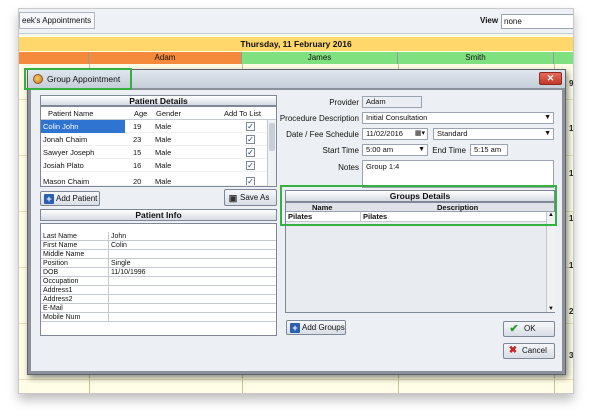  Describe the element at coordinates (476, 58) in the screenshot. I see `column-smith: Smith` at that location.